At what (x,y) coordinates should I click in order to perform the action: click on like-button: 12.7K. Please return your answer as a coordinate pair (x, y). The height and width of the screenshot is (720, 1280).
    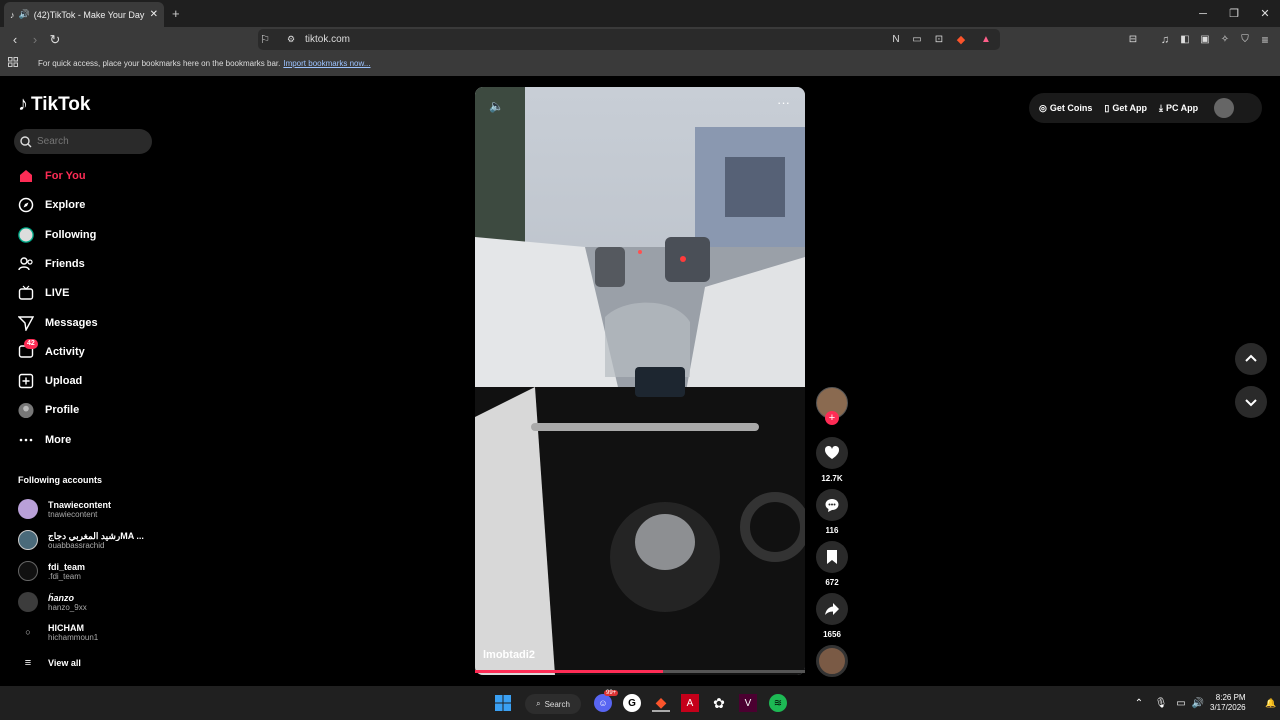
    Looking at the image, I should click on (832, 460).